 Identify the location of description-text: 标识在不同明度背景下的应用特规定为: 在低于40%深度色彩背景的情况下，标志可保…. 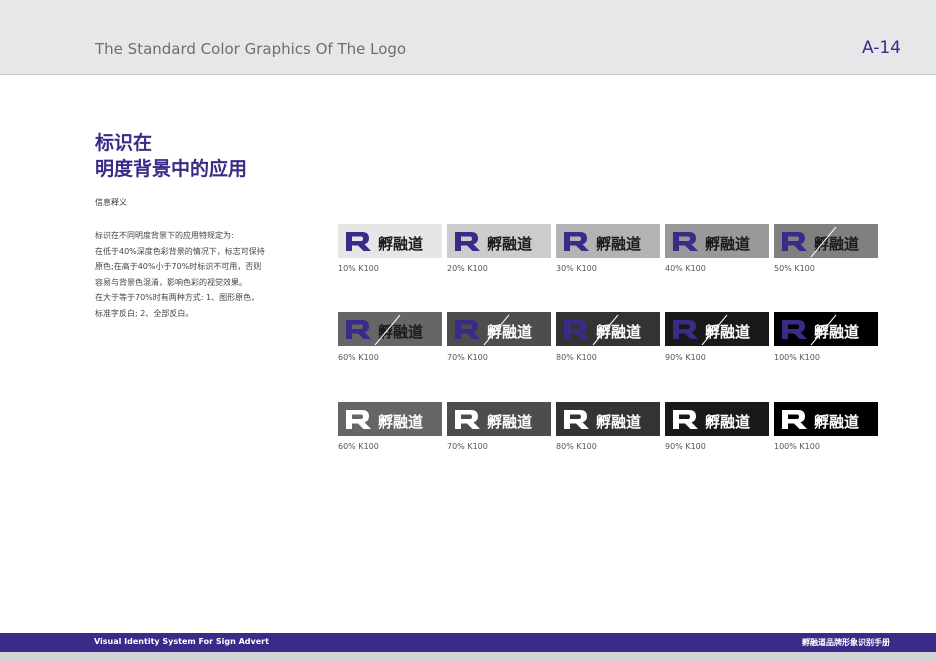
(195, 274).